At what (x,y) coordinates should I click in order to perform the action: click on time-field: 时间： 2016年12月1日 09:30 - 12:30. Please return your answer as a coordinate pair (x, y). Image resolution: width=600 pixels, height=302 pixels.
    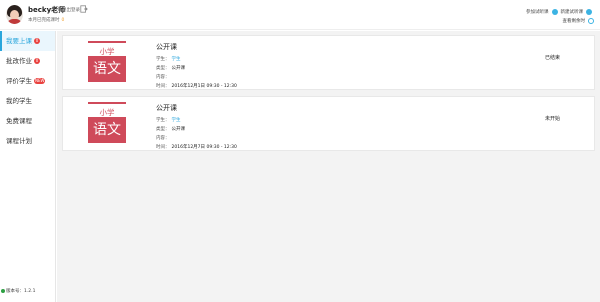
    Looking at the image, I should click on (196, 86).